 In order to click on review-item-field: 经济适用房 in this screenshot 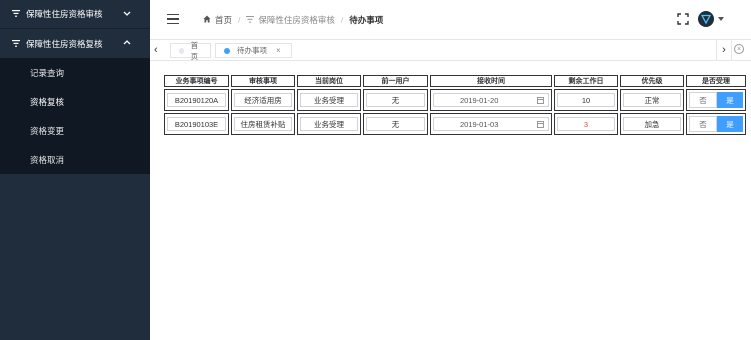, I will do `click(263, 100)`.